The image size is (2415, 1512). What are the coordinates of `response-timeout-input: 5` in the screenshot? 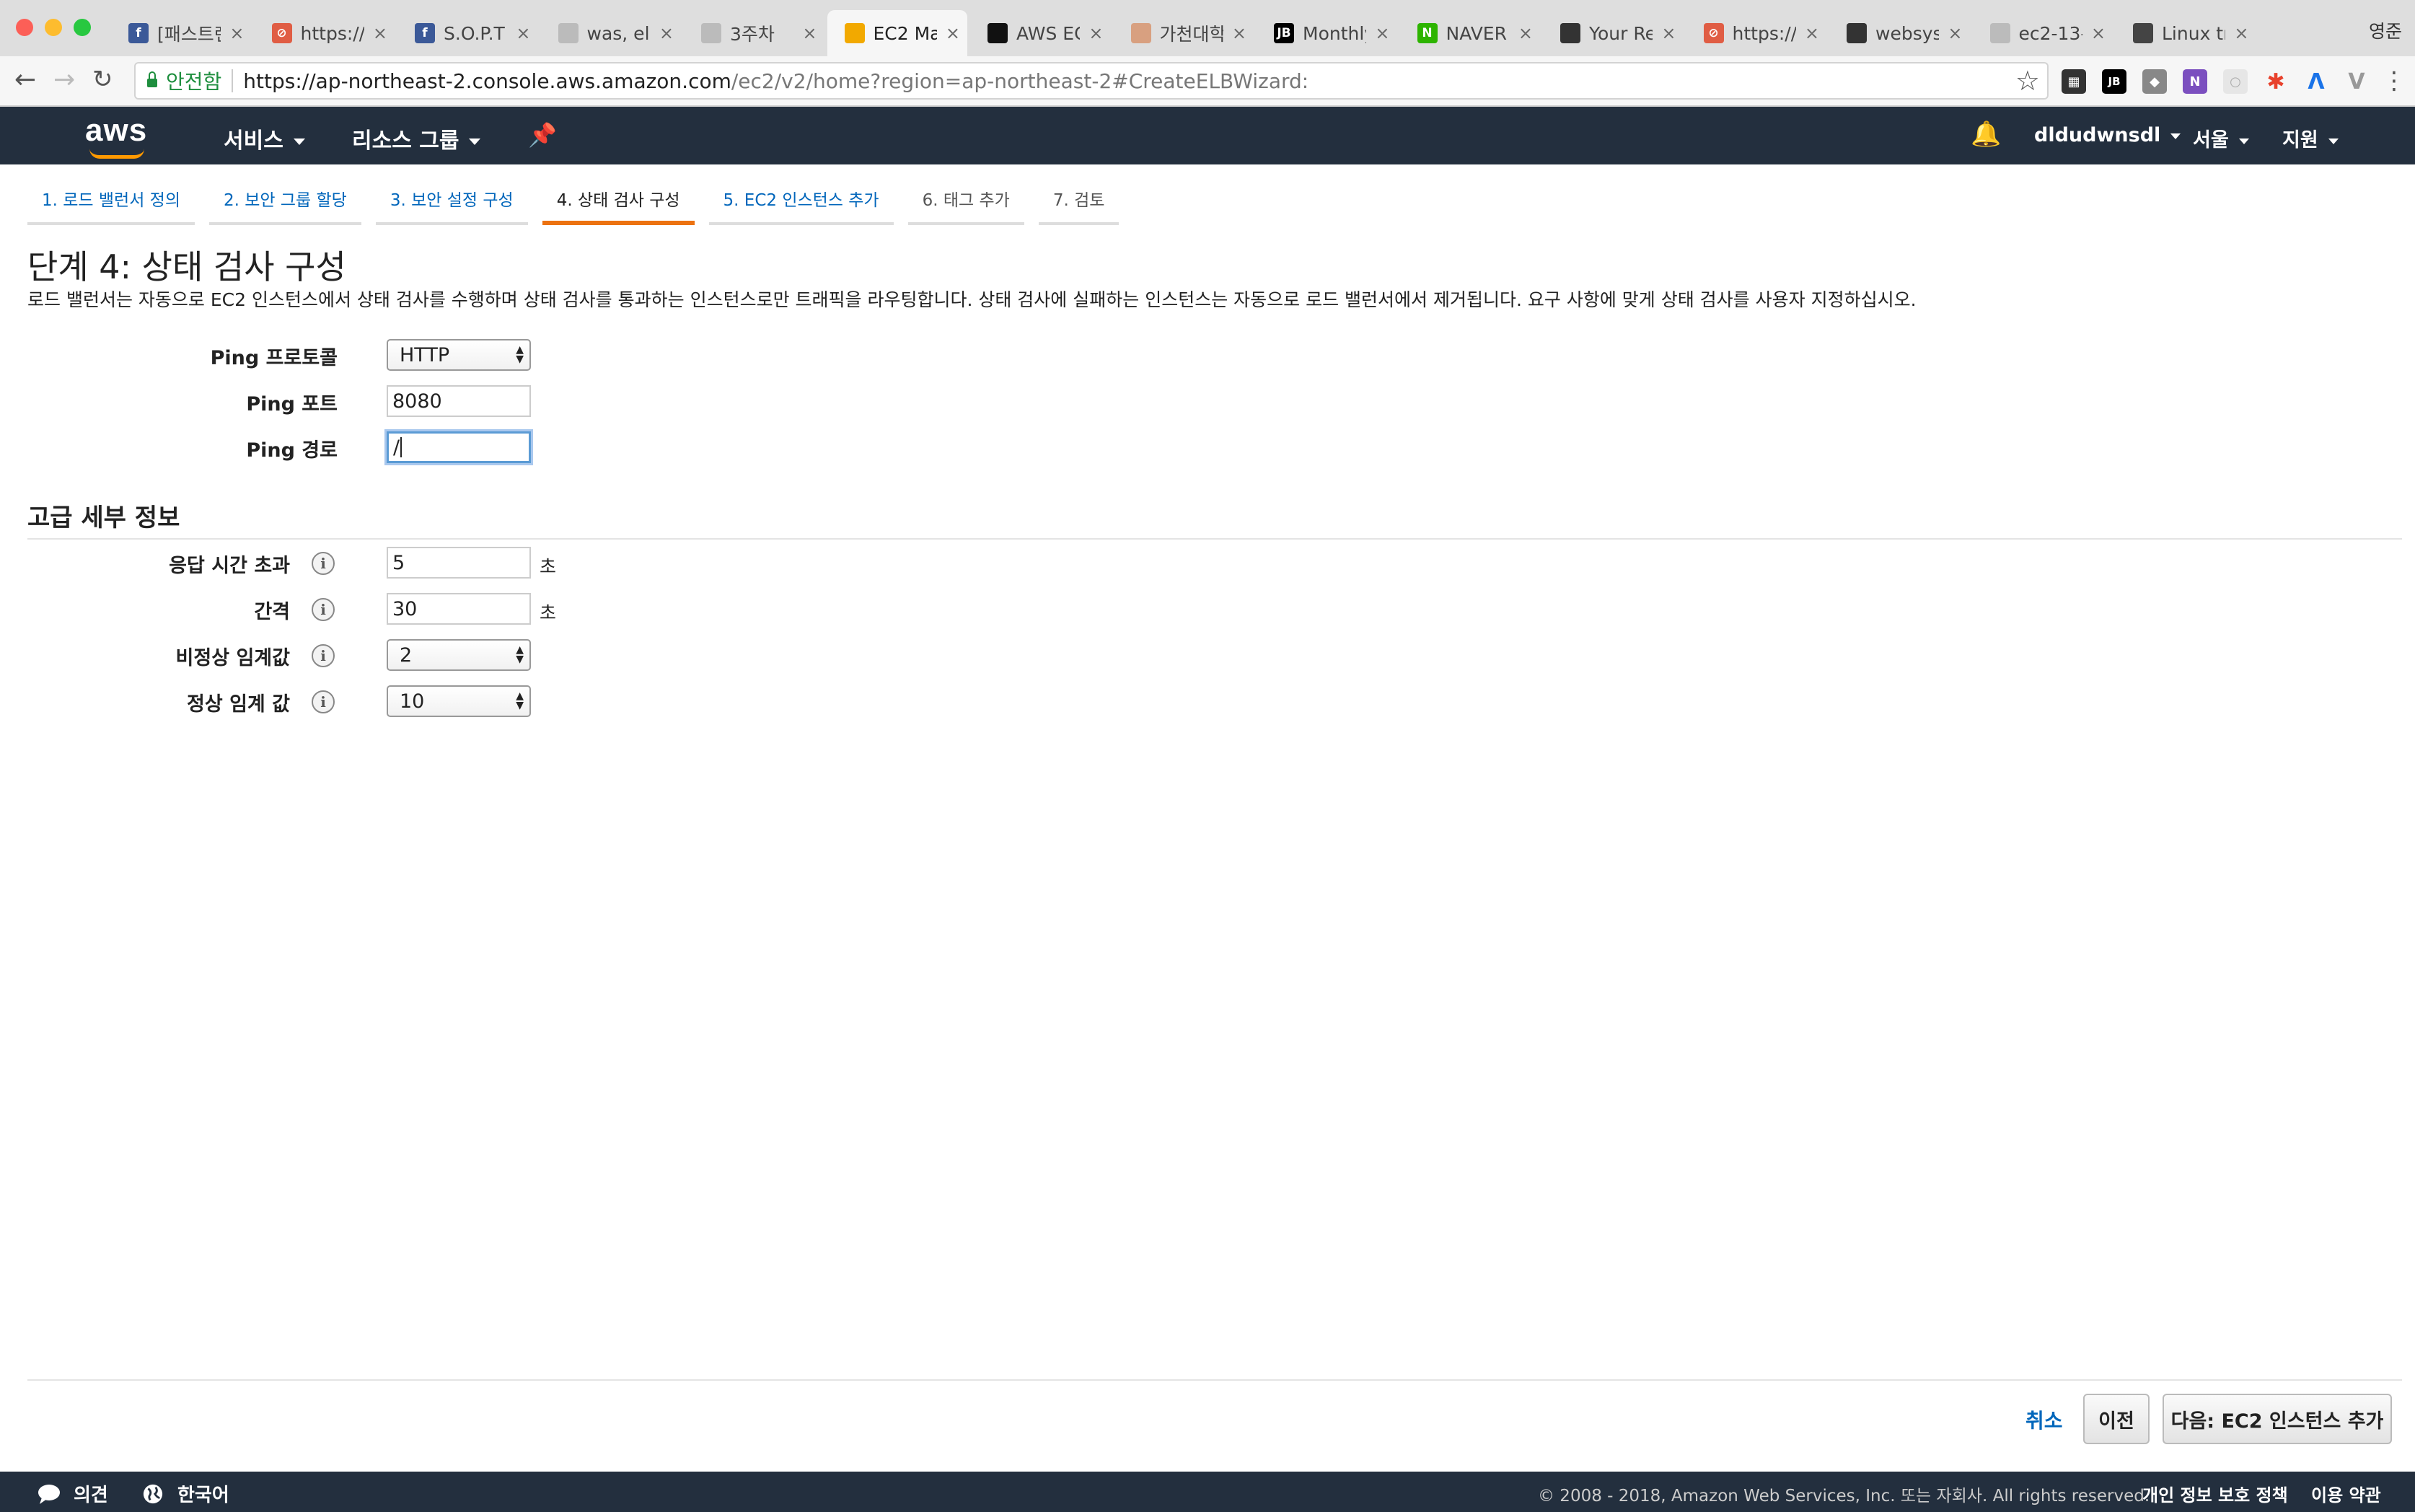 It's located at (459, 563).